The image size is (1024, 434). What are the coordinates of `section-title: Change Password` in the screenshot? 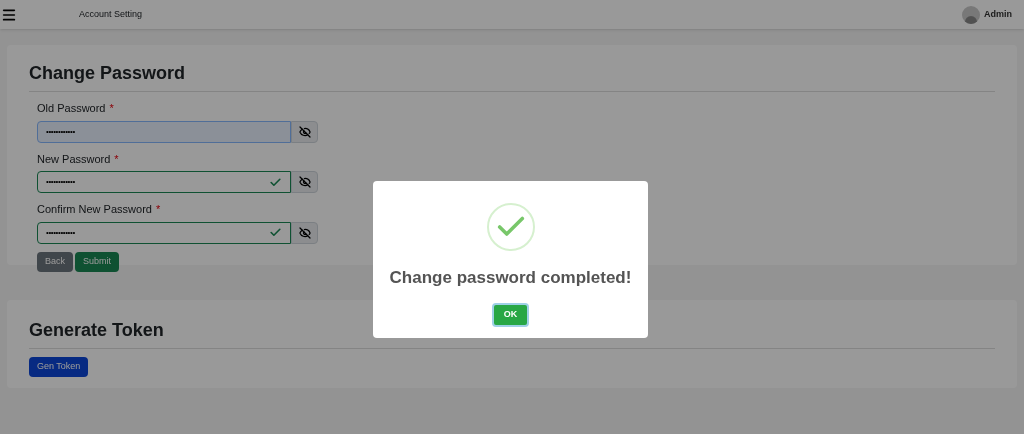 It's located at (512, 76).